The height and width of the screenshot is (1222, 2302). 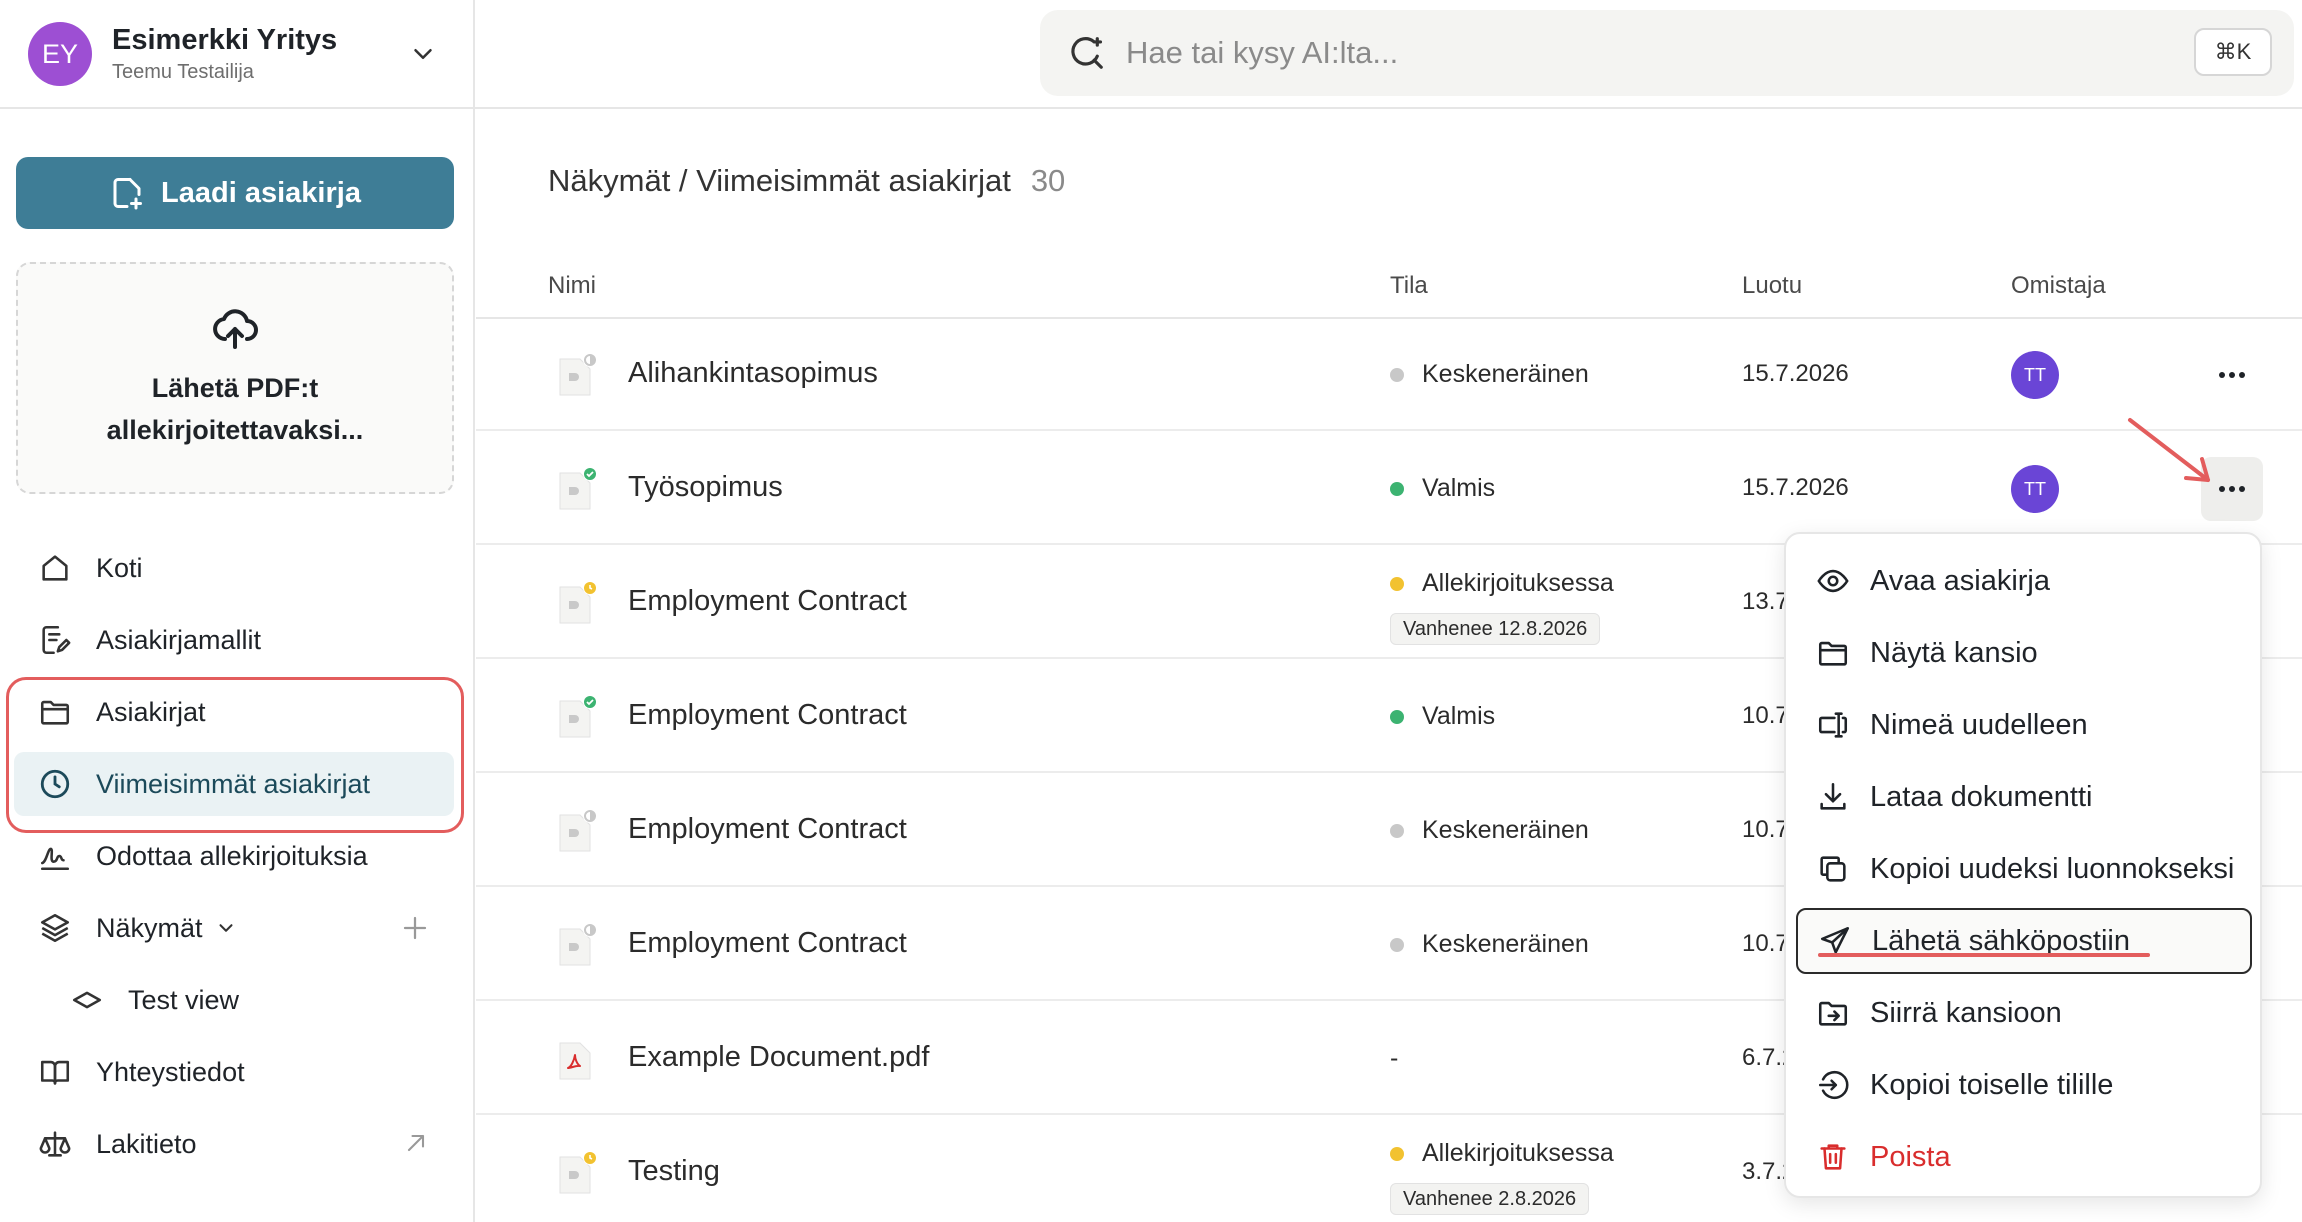 What do you see at coordinates (1087, 53) in the screenshot?
I see `ai-search-icon` at bounding box center [1087, 53].